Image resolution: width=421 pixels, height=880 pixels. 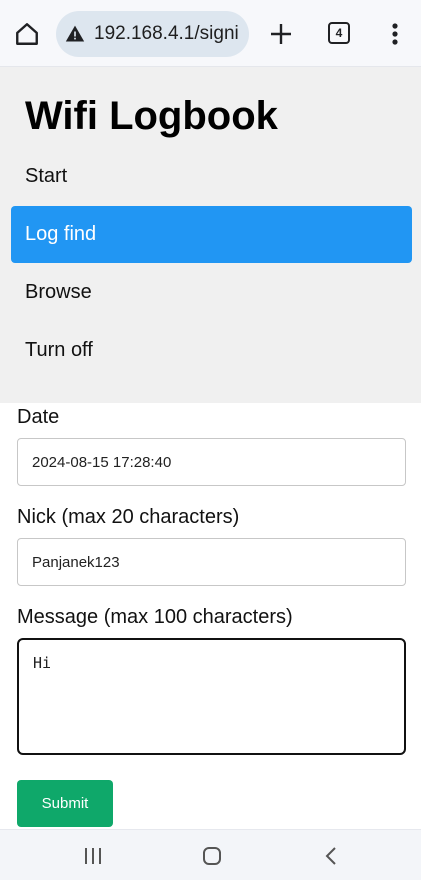 What do you see at coordinates (38, 417) in the screenshot?
I see `date-label: Date` at bounding box center [38, 417].